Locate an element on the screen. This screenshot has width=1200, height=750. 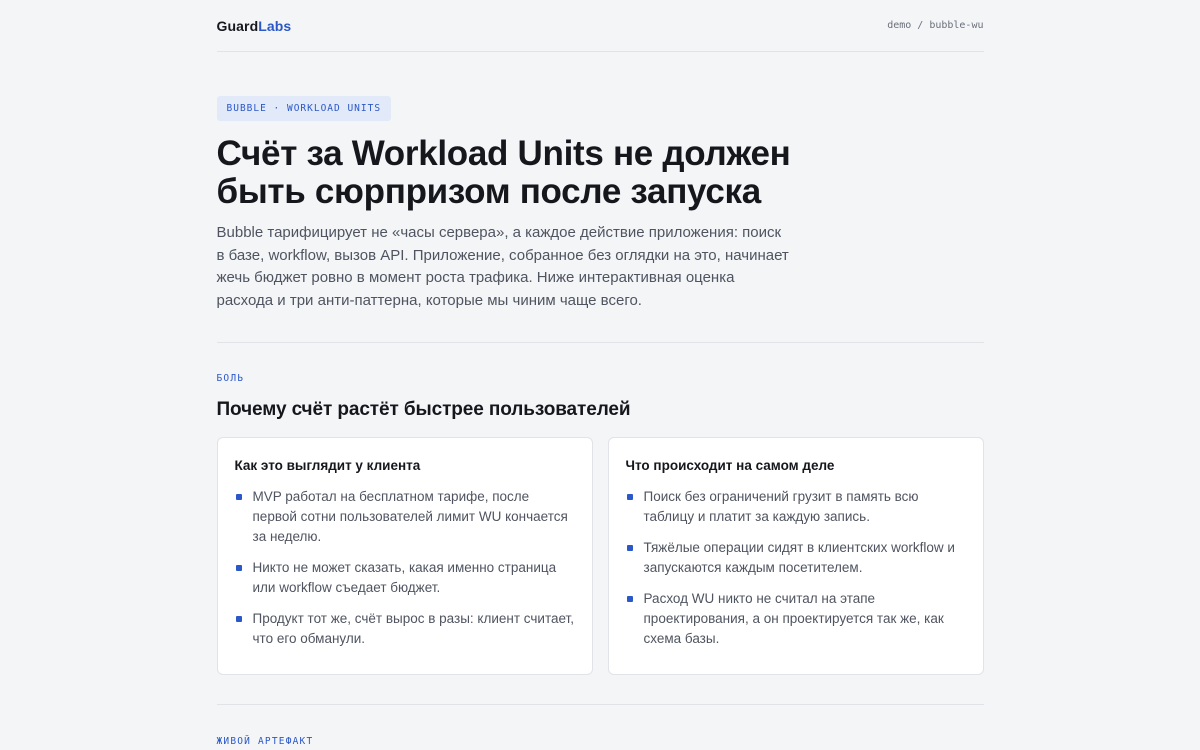
section-title-pain: Почему счёт растёт быстрее пользователей is located at coordinates (423, 409).